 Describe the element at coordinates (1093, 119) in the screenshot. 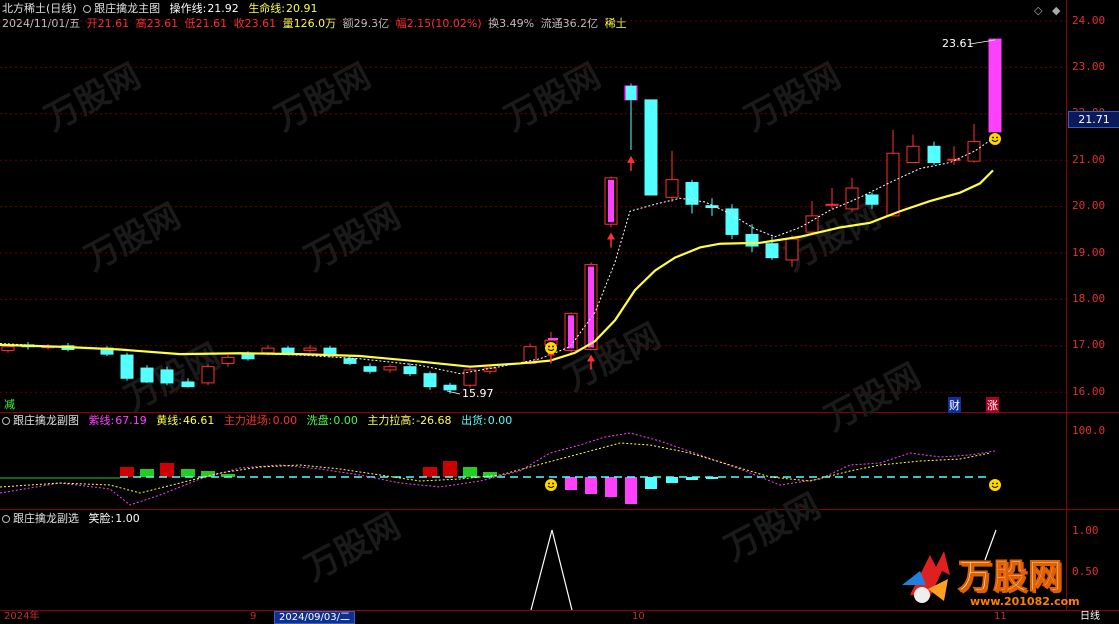

I see `current-price-tag: 21.71` at that location.